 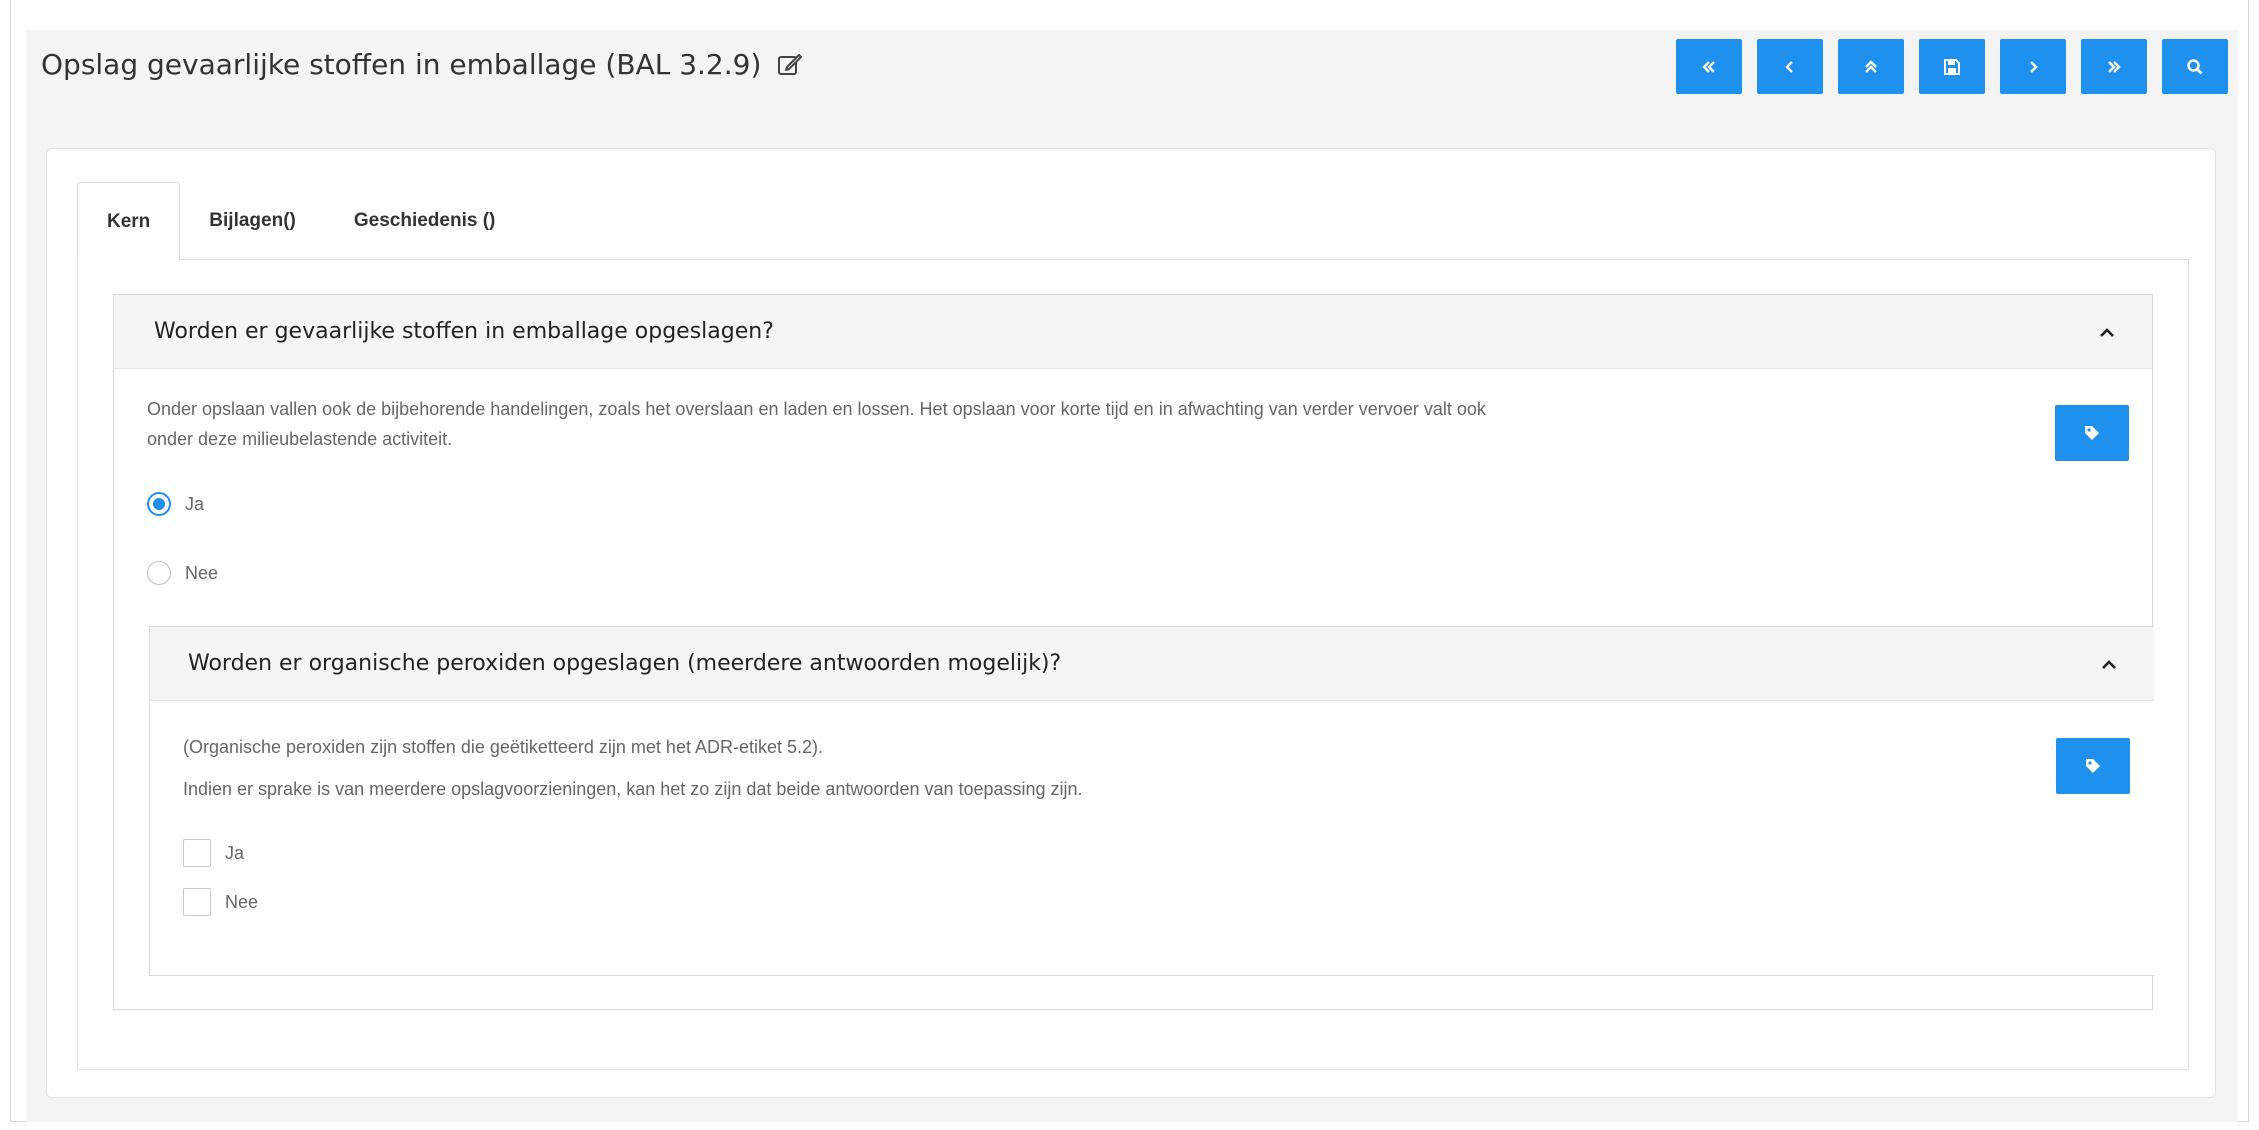 I want to click on next-button, so click(x=2033, y=66).